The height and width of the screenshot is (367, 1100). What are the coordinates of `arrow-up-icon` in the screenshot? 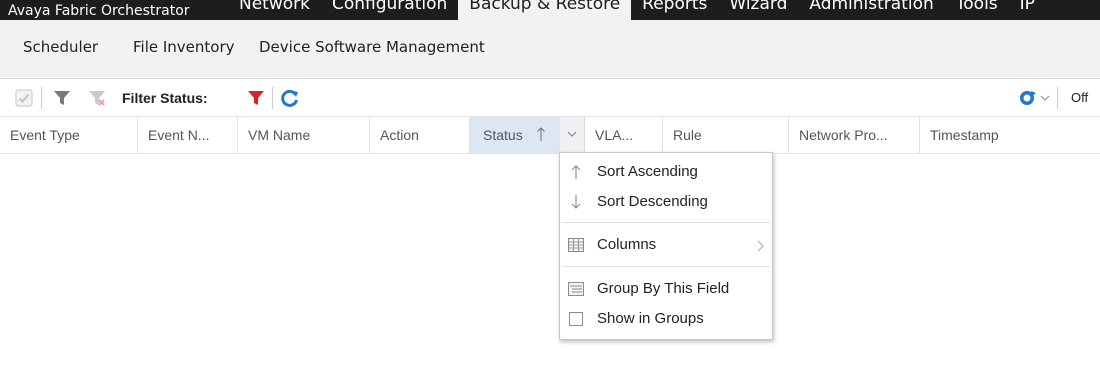 It's located at (576, 172).